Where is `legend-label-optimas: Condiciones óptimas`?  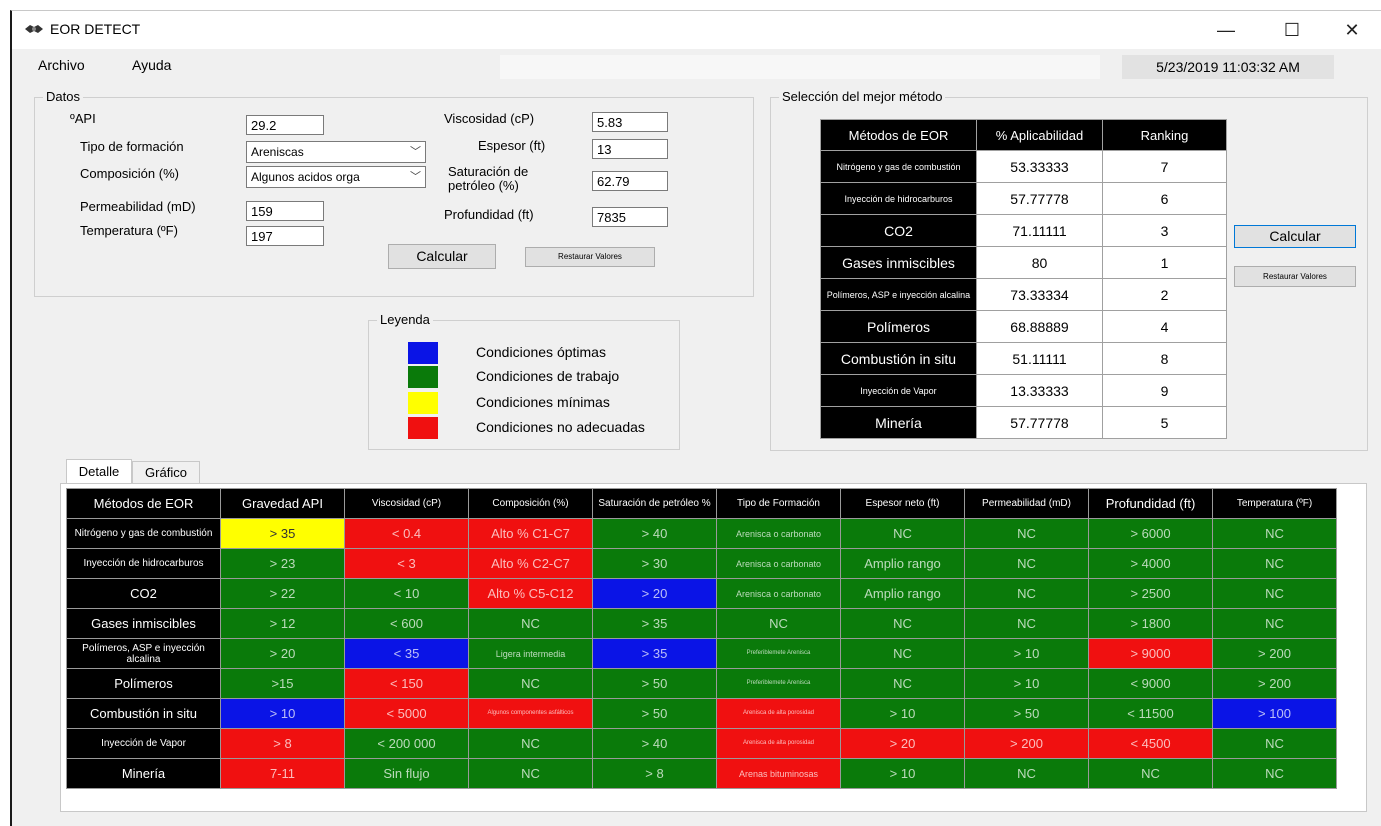
legend-label-optimas: Condiciones óptimas is located at coordinates (541, 352).